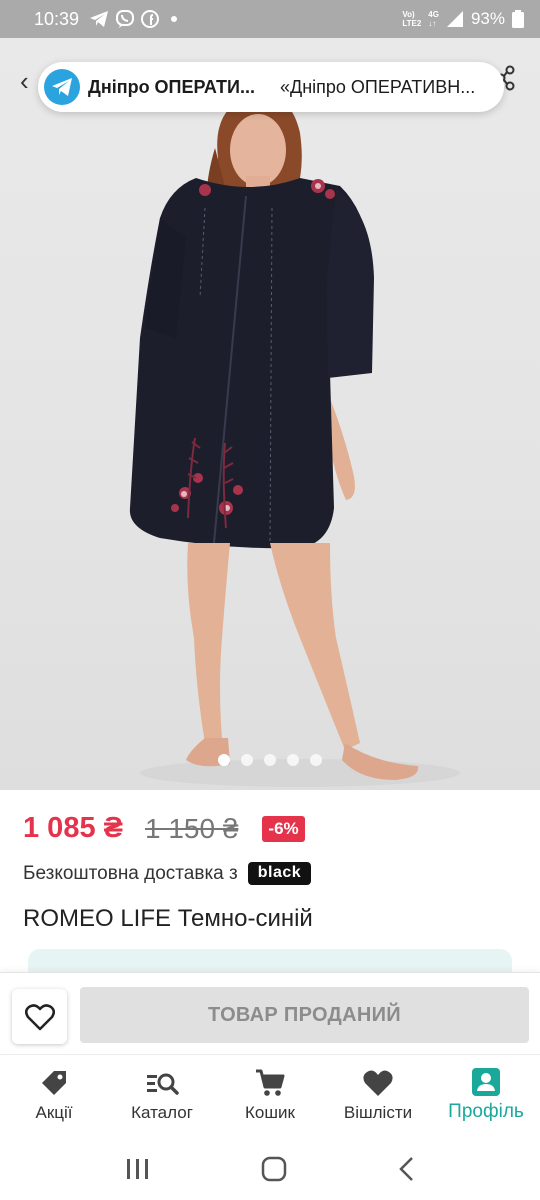  Describe the element at coordinates (130, 873) in the screenshot. I see `delivery-text: Безкоштовна доставка з` at that location.